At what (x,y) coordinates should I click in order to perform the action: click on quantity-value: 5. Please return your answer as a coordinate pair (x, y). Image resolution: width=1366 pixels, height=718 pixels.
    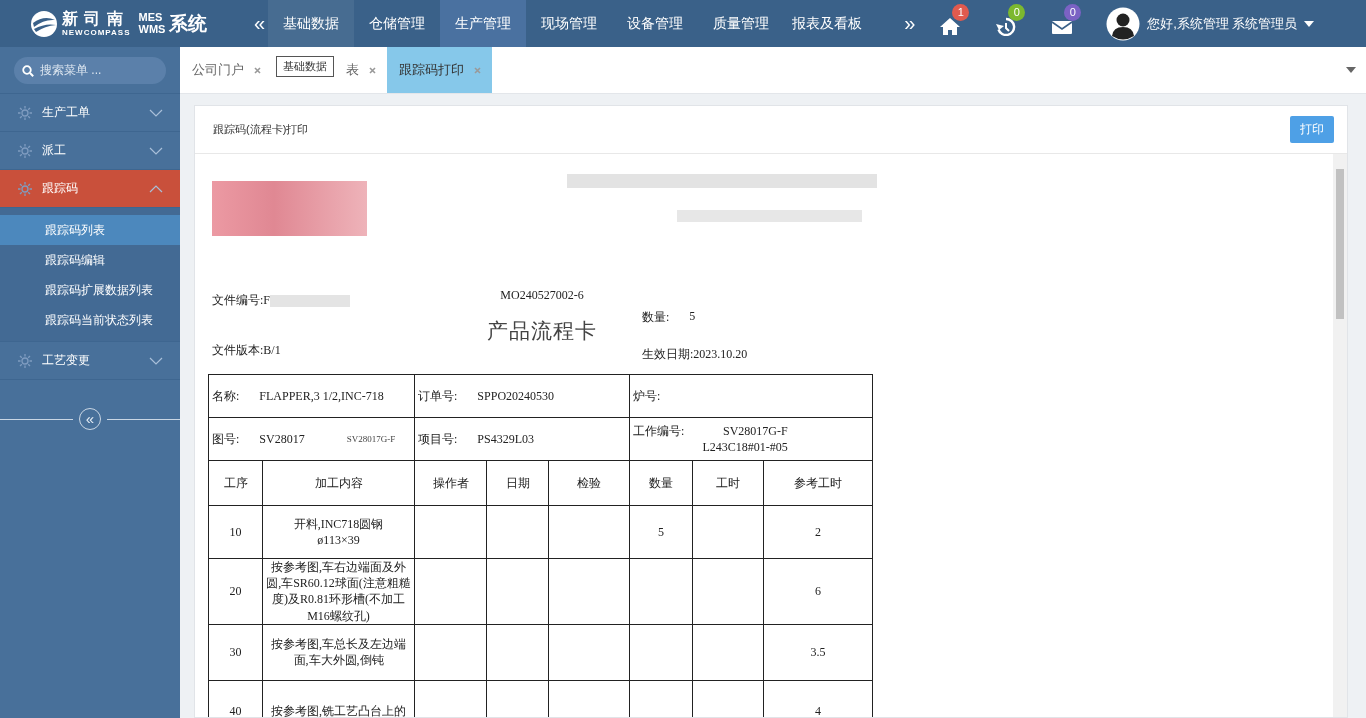
    Looking at the image, I should click on (692, 317).